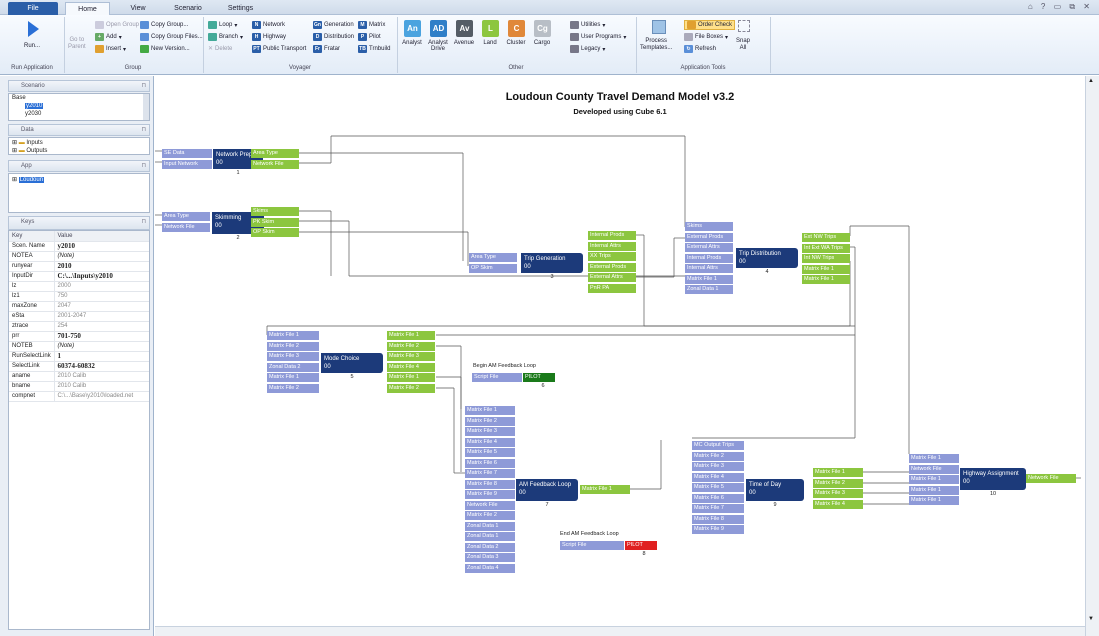 This screenshot has height=636, width=1099. What do you see at coordinates (101, 356) in the screenshot?
I see `key-value: 1` at bounding box center [101, 356].